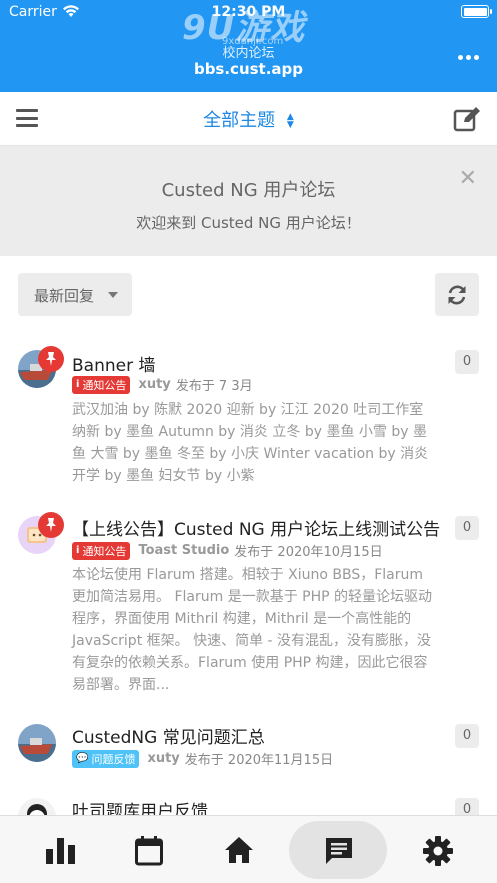  What do you see at coordinates (468, 179) in the screenshot?
I see `close-icon: ✕` at bounding box center [468, 179].